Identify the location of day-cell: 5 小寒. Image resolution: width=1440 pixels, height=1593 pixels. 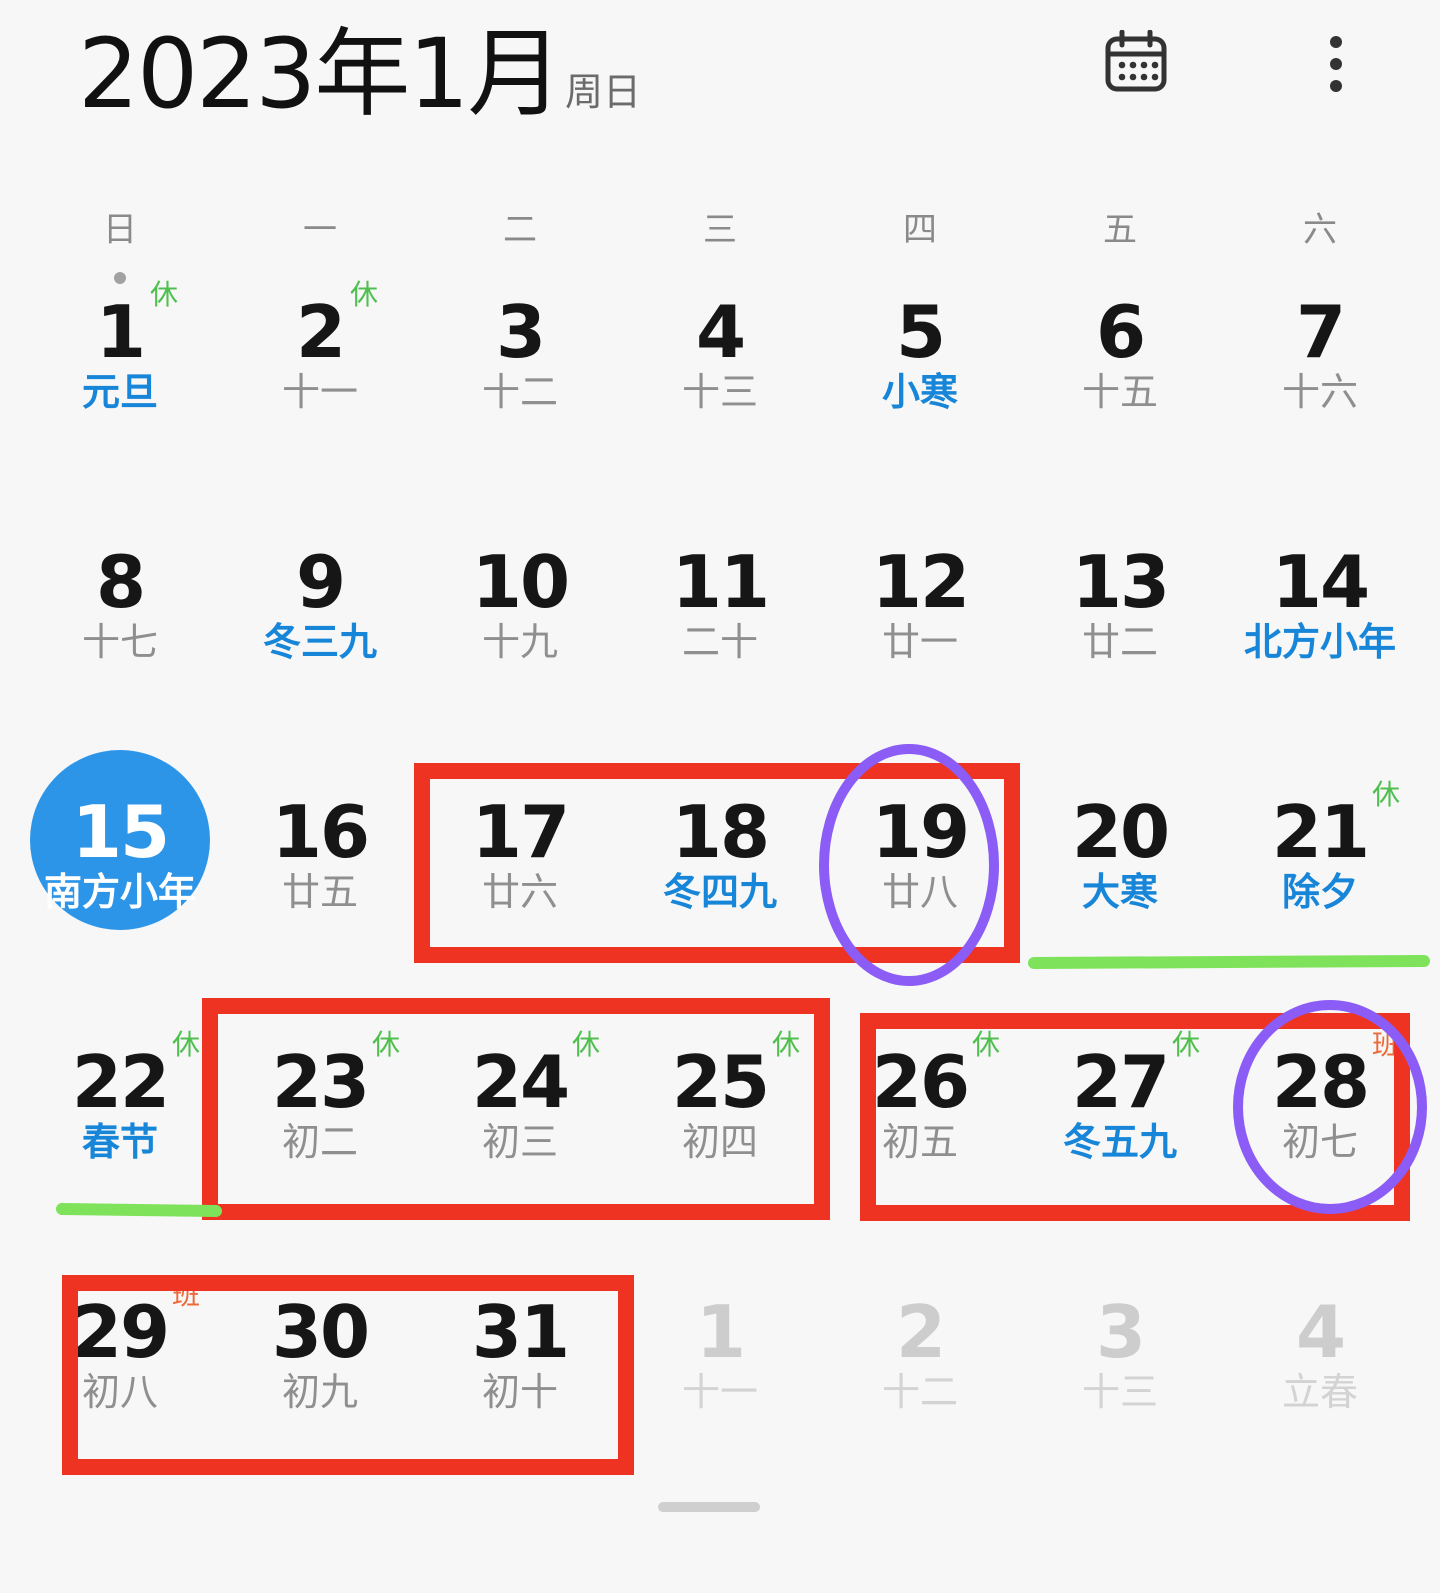
(920, 370).